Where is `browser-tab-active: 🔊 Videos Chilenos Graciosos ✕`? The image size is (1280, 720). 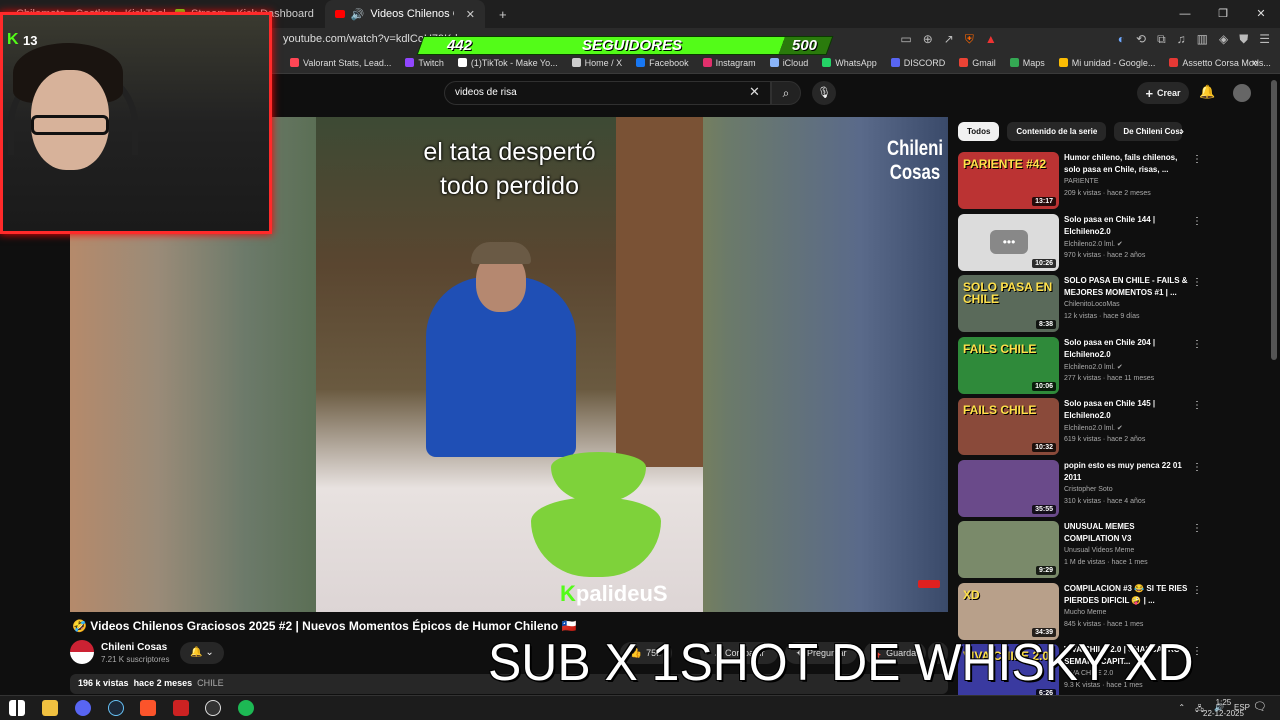
browser-tab-active: 🔊 Videos Chilenos Graciosos ✕ is located at coordinates (405, 14).